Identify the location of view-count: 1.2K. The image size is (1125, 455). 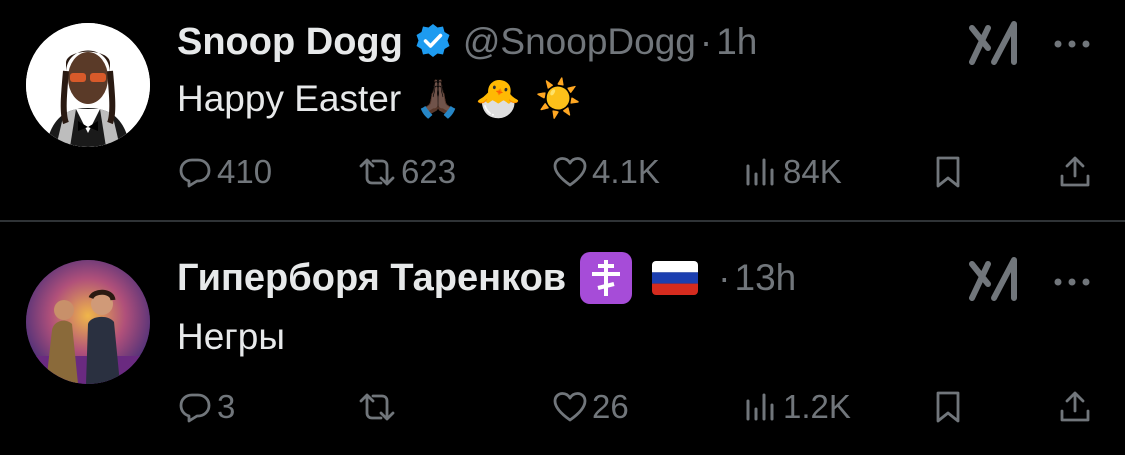
(817, 406).